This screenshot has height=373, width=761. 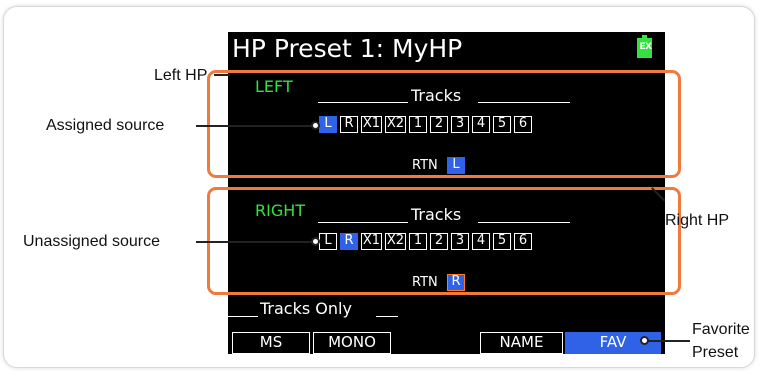 What do you see at coordinates (105, 125) in the screenshot?
I see `assigned-source-callout: Assigned source` at bounding box center [105, 125].